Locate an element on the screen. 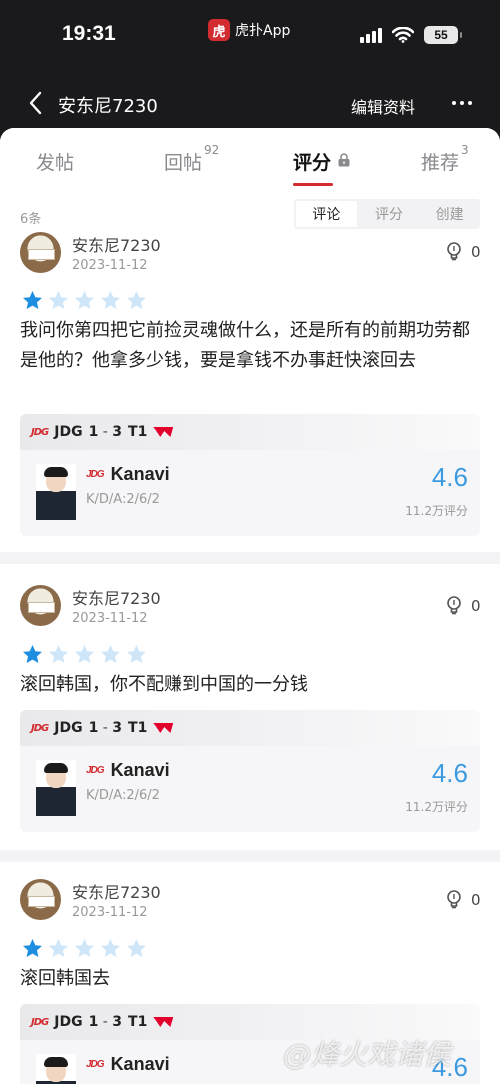 The width and height of the screenshot is (500, 1084). cellular-signal-icon is located at coordinates (371, 35).